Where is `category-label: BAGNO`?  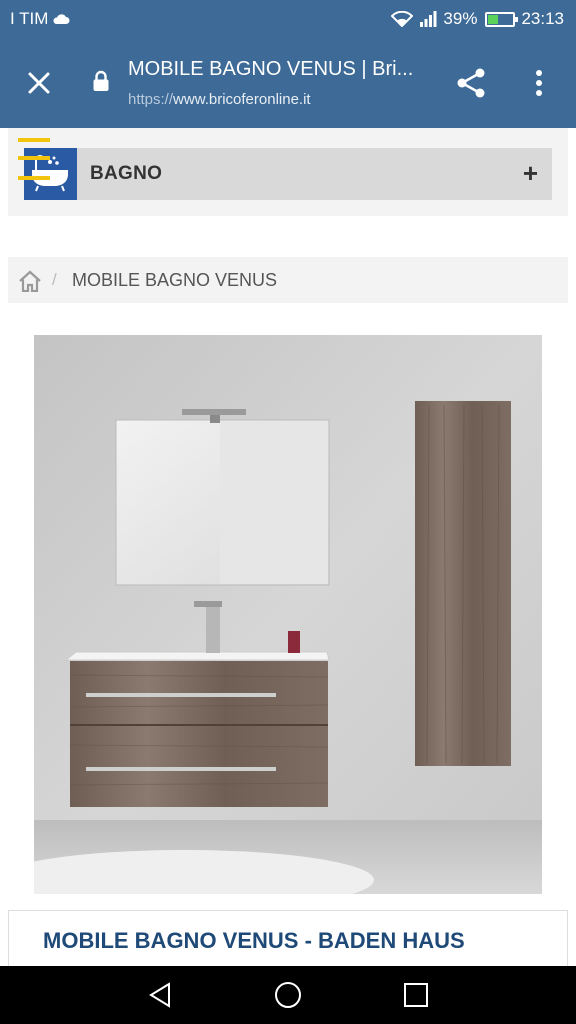
category-label: BAGNO is located at coordinates (126, 173).